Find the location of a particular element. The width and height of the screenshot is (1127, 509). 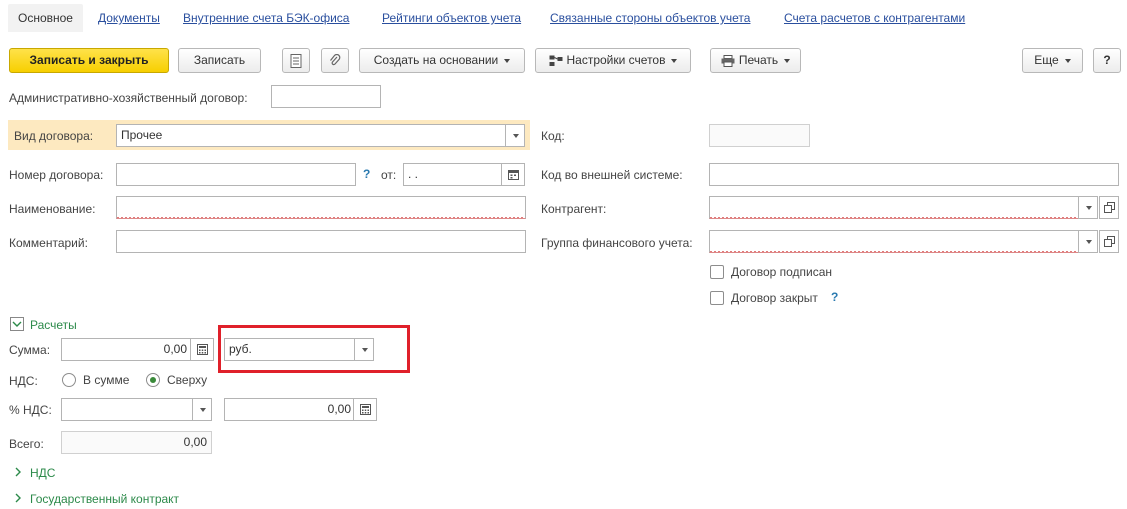

comment-field is located at coordinates (321, 241).